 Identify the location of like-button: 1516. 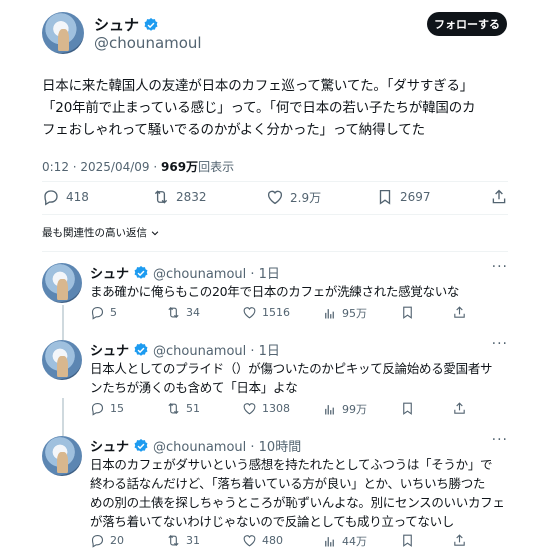
(266, 312).